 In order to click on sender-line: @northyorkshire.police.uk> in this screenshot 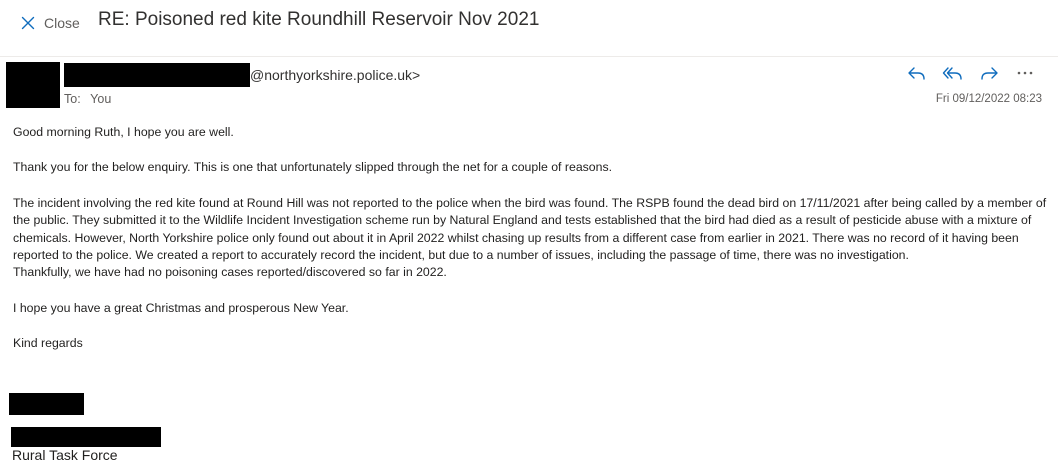, I will do `click(242, 75)`.